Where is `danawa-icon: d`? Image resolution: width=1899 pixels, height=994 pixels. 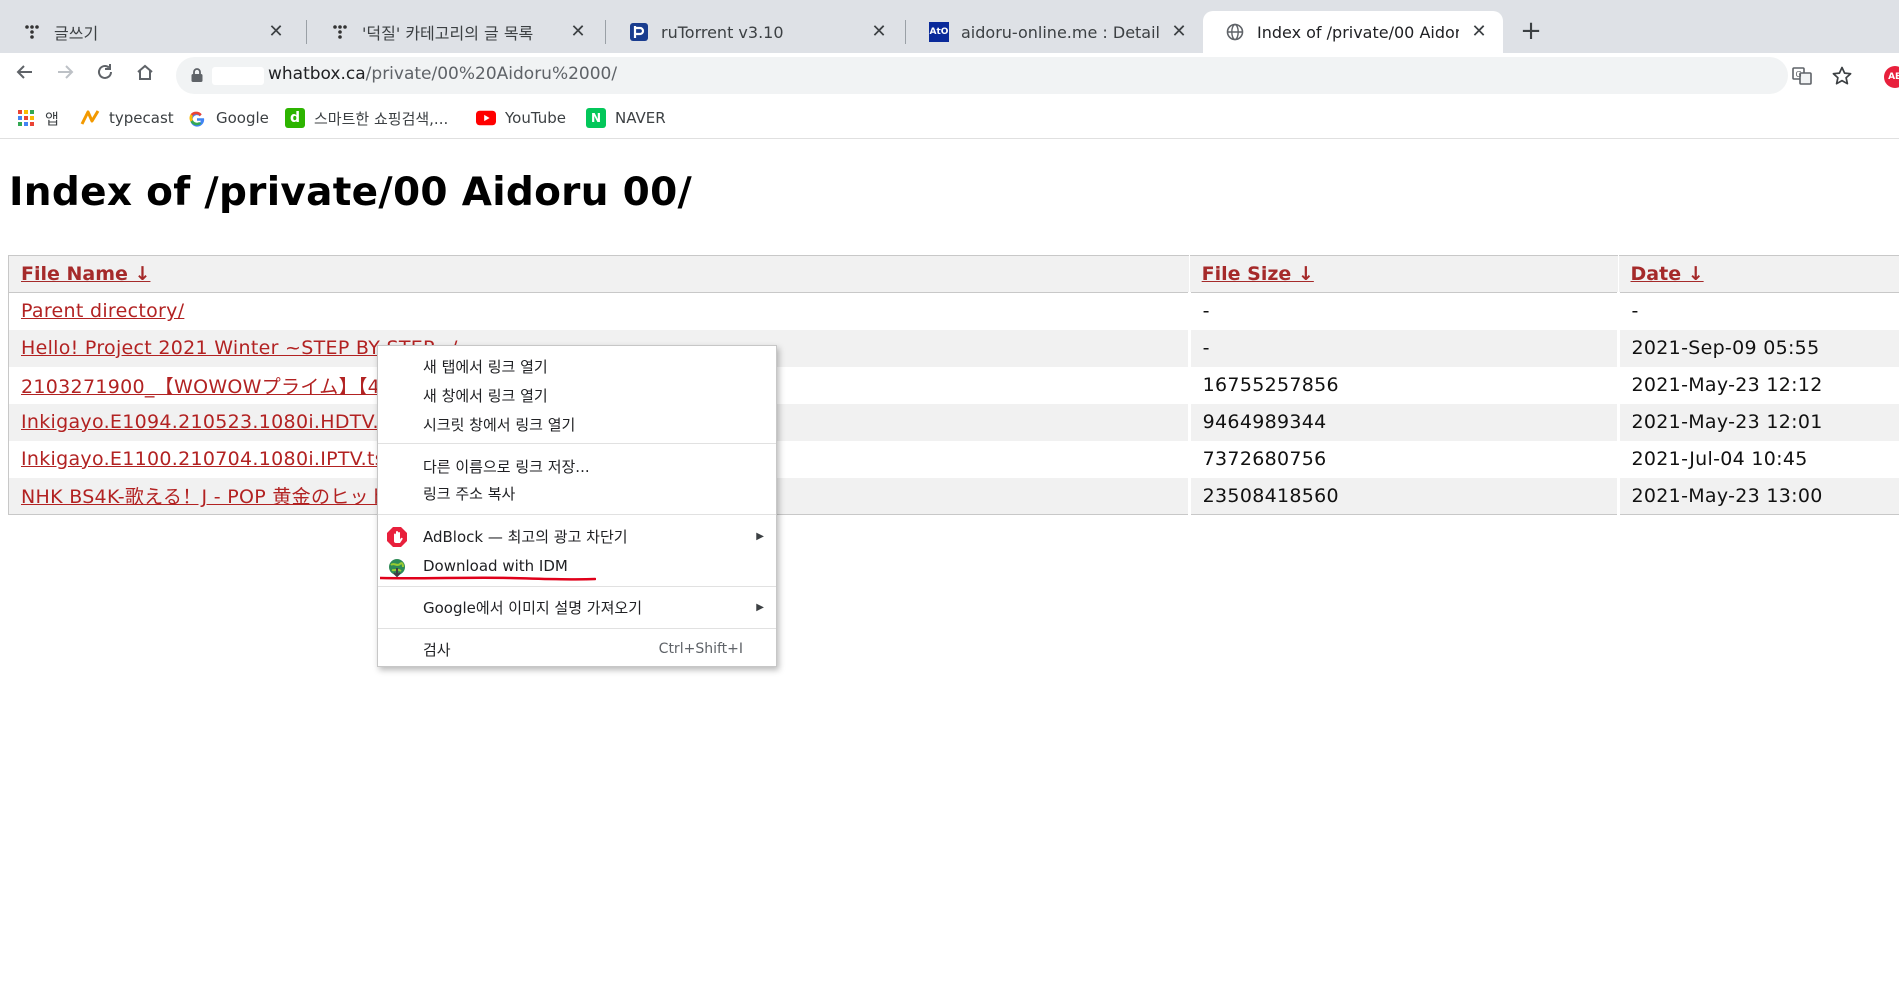
danawa-icon: d is located at coordinates (295, 118).